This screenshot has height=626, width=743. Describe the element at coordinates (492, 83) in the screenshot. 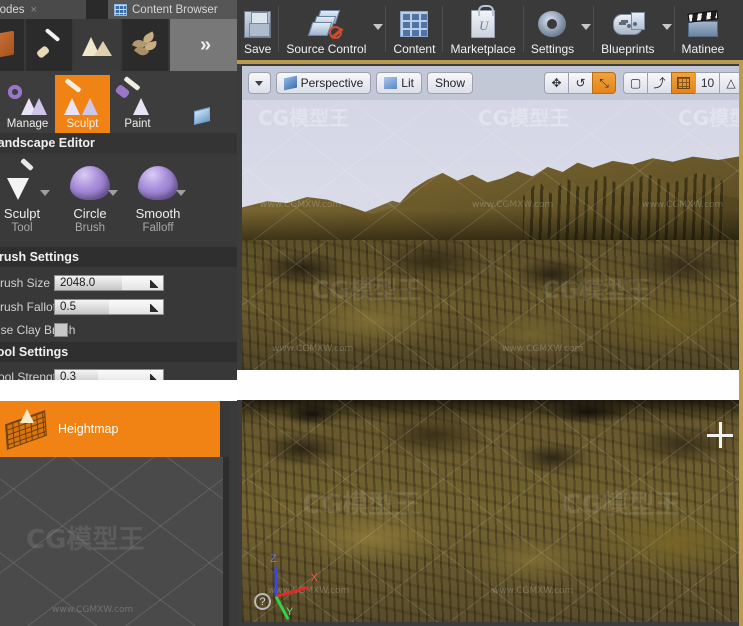

I see `viewport-toolbar: Perspective Lit Show ✥ ↺ ⤡ ▢ ⤴ 10 △` at that location.